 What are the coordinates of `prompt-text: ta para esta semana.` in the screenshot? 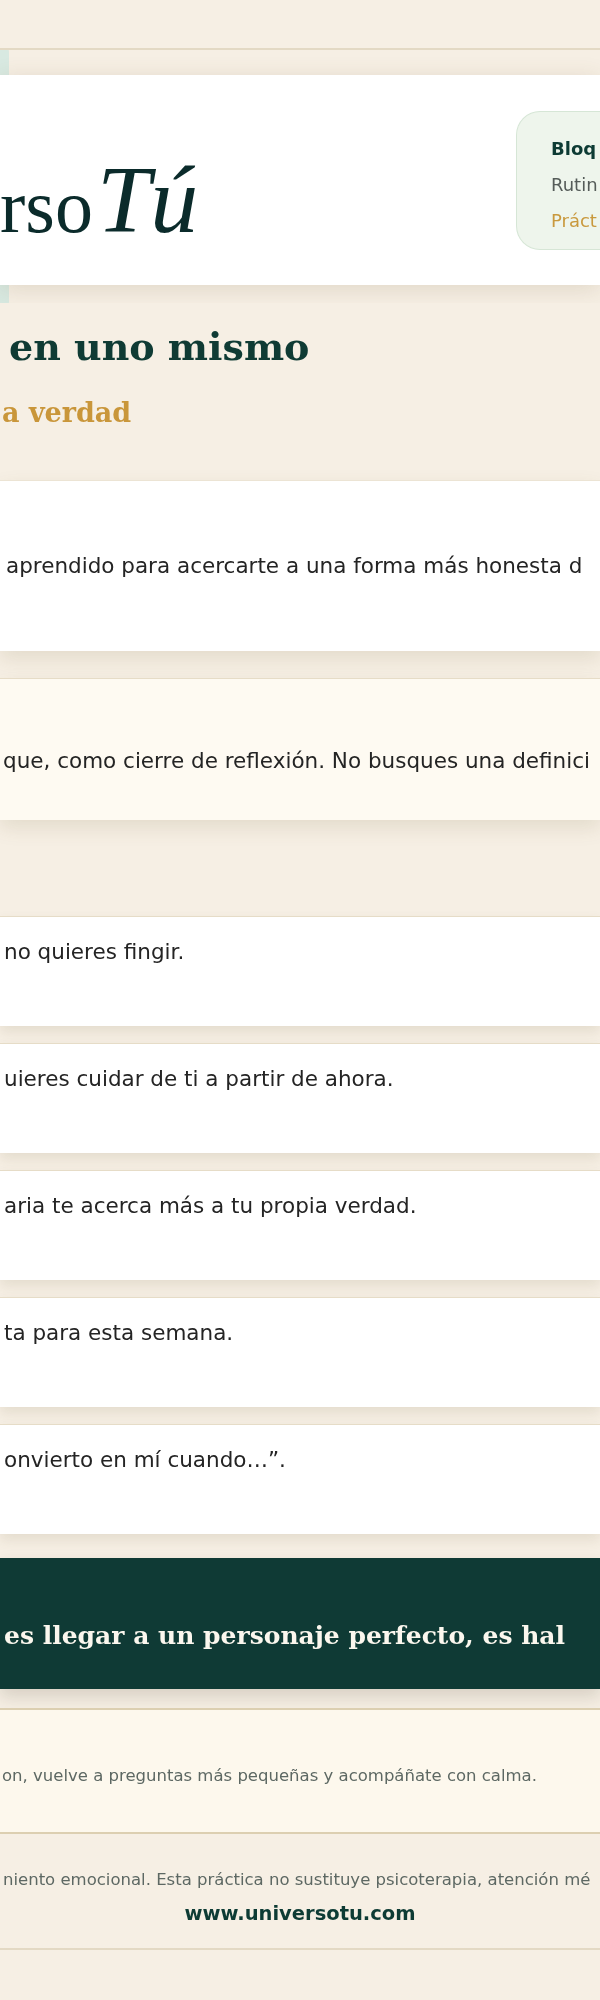 It's located at (119, 1333).